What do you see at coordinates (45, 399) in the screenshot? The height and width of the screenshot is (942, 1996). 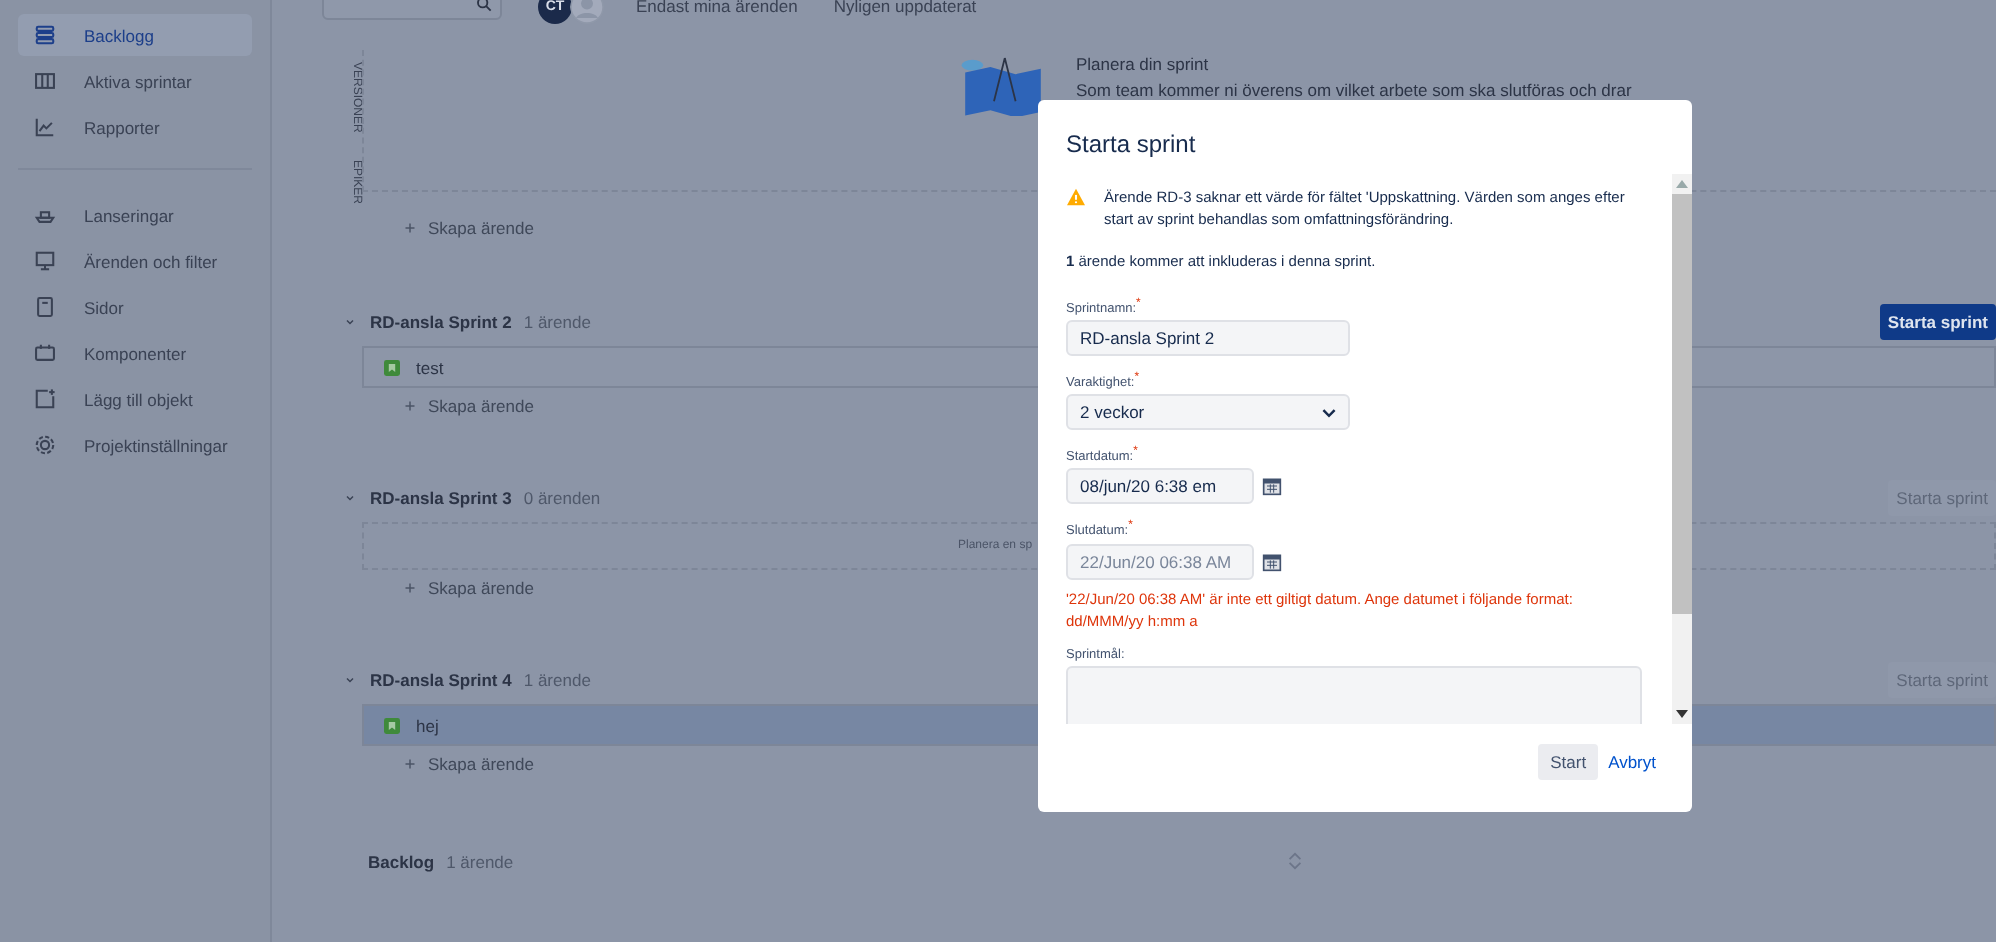 I see `add-item-icon` at bounding box center [45, 399].